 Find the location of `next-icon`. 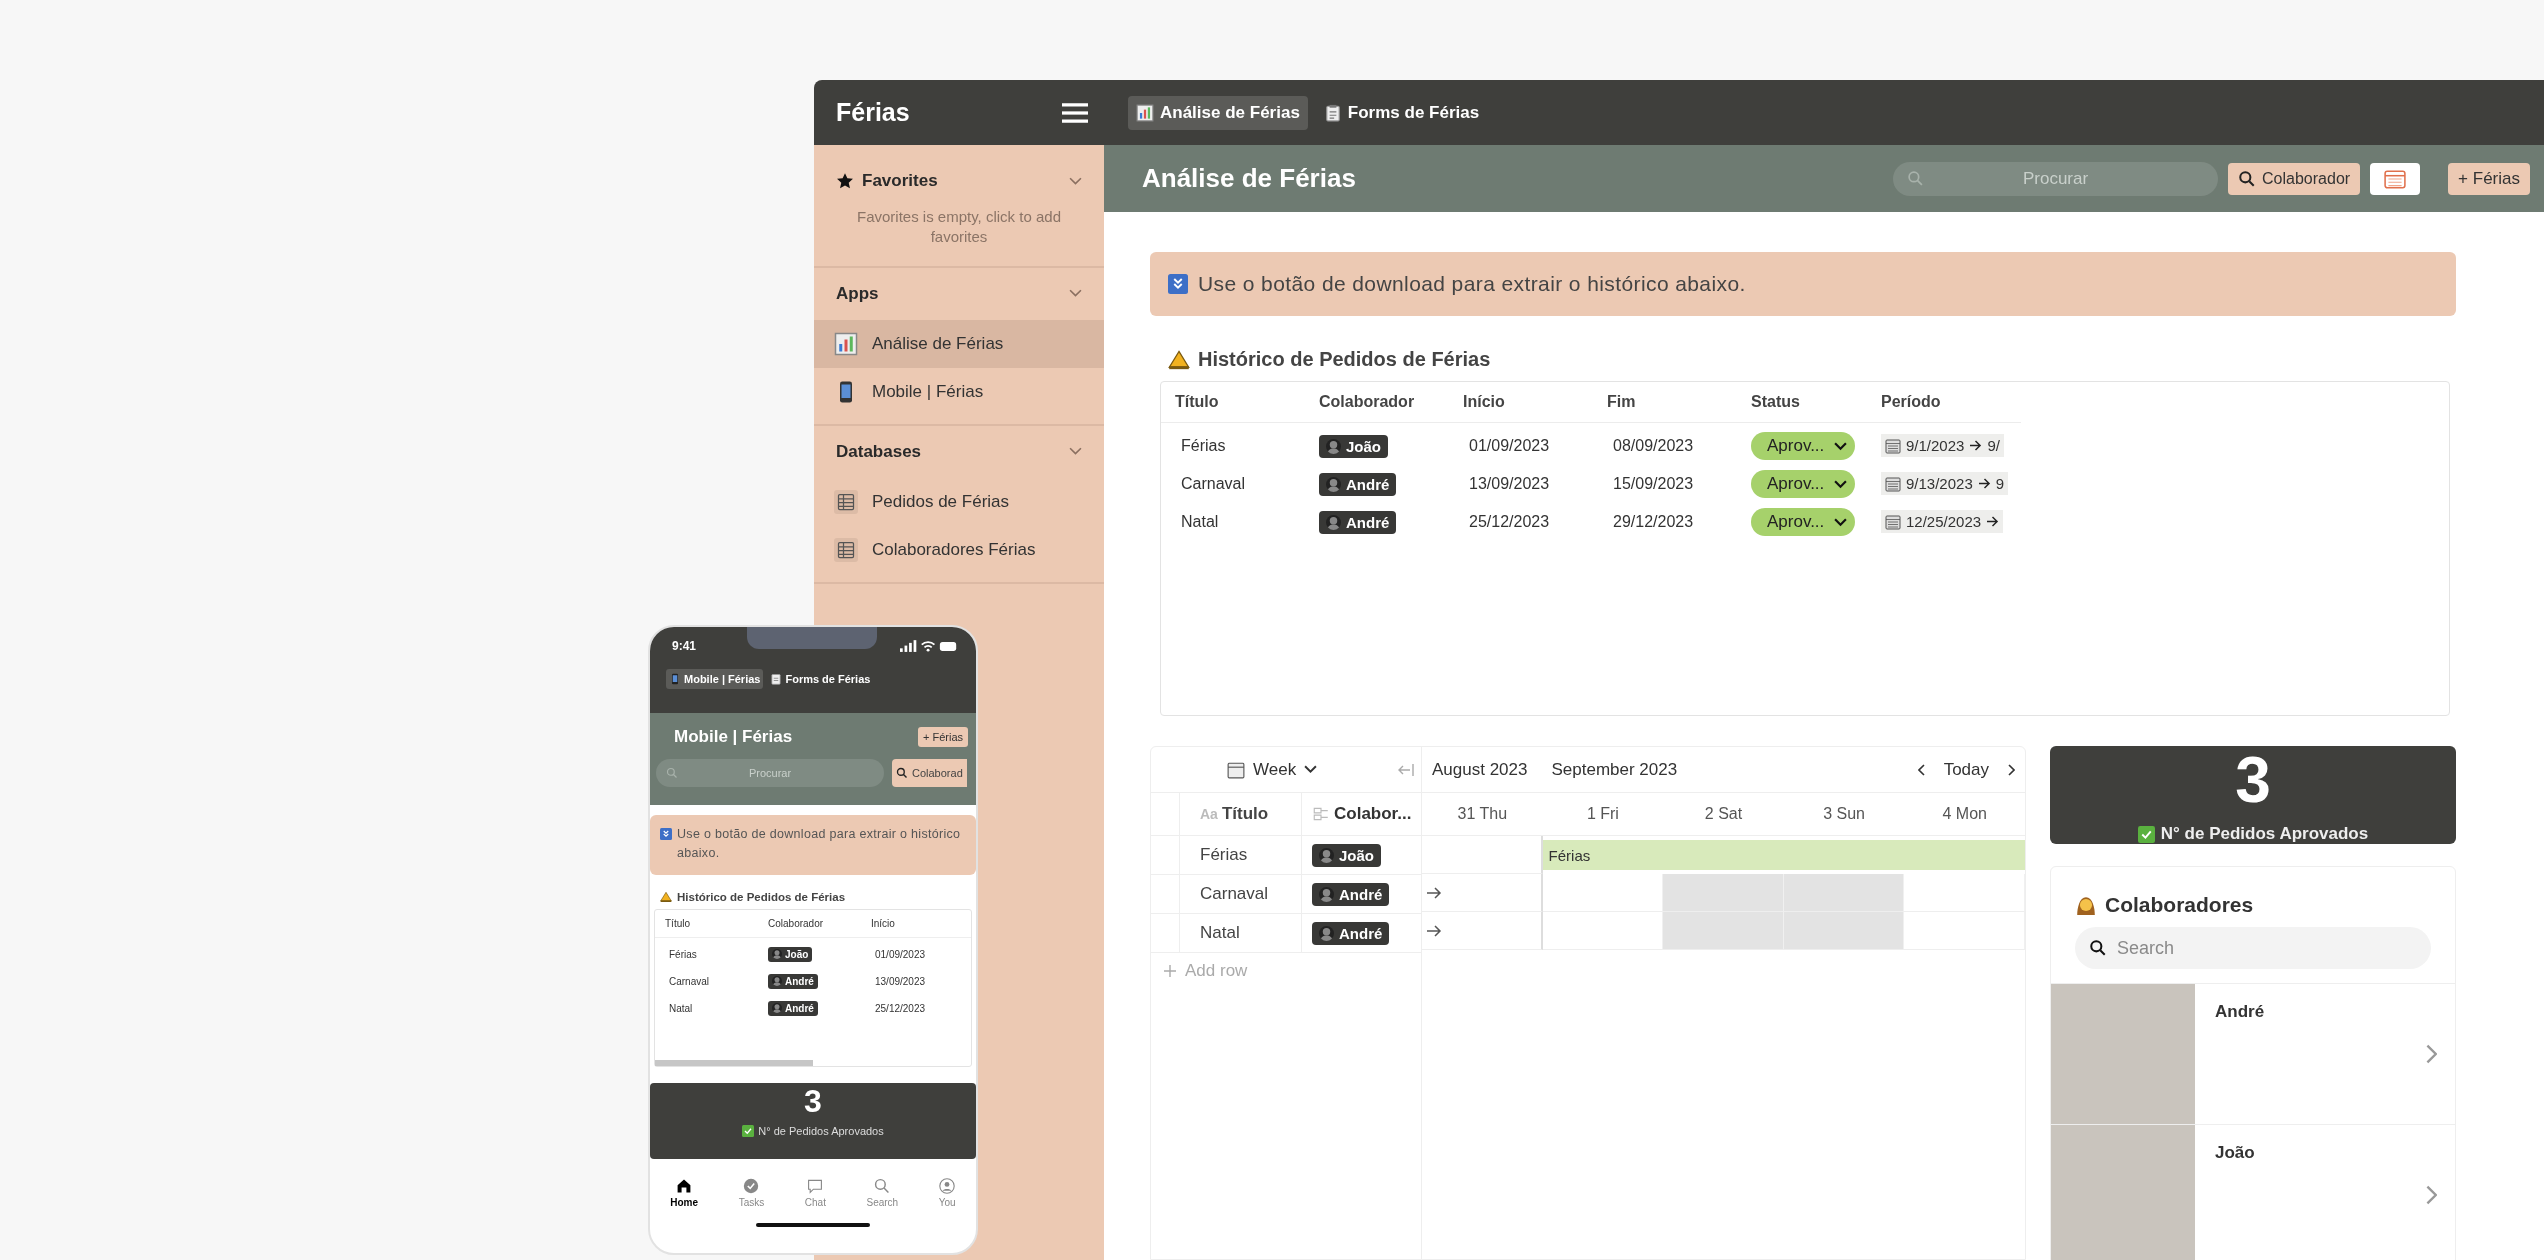

next-icon is located at coordinates (2011, 769).